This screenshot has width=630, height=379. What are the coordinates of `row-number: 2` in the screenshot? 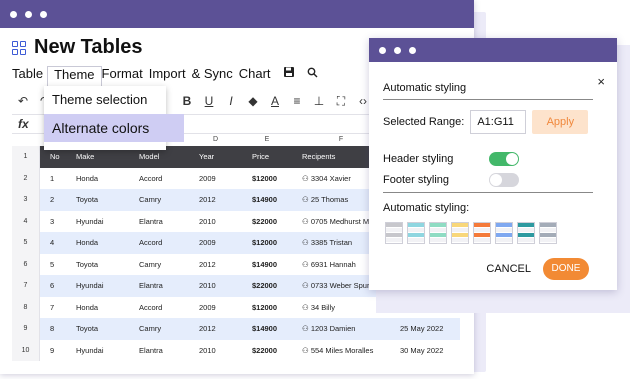 It's located at (26, 178).